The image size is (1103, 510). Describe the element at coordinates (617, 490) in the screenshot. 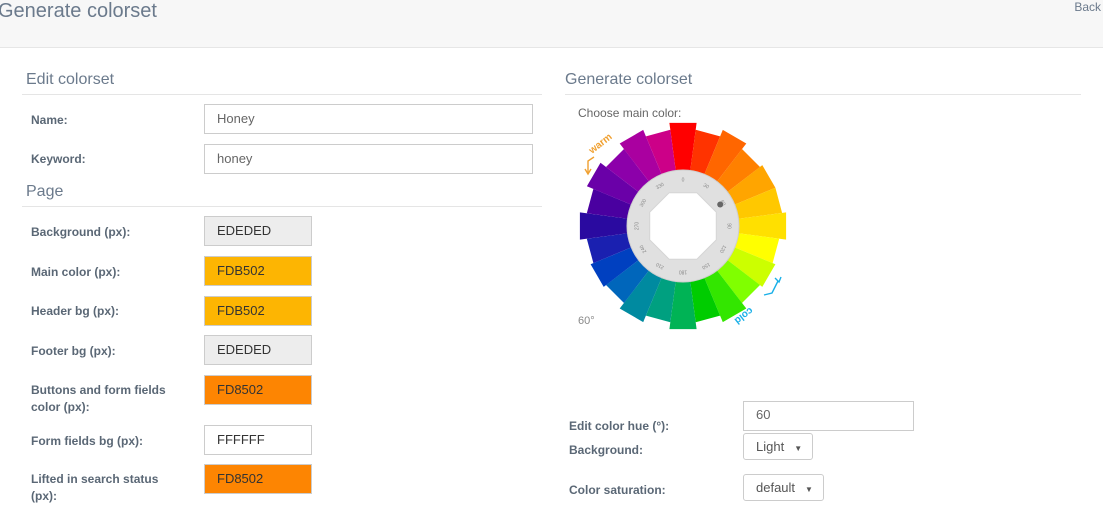

I see `saturation-select-label: Color saturation:` at that location.